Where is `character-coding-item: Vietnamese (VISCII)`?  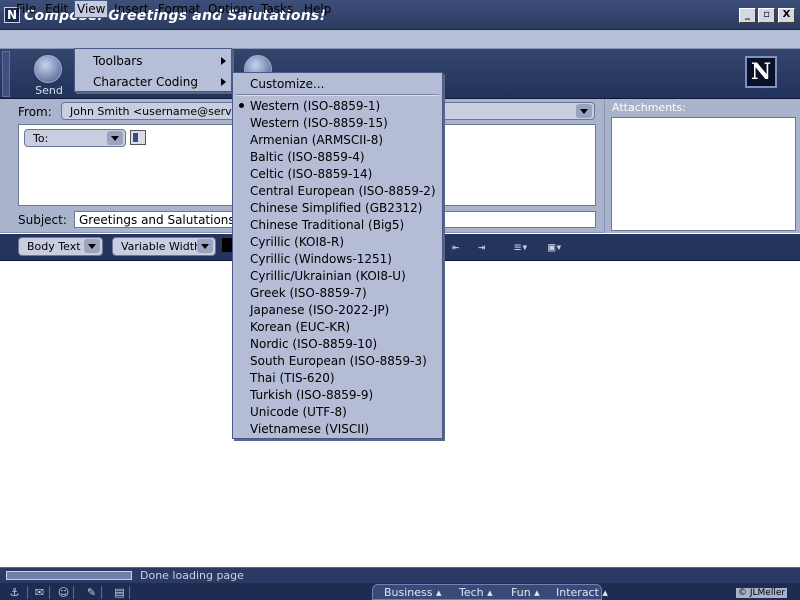 character-coding-item: Vietnamese (VISCII) is located at coordinates (309, 429).